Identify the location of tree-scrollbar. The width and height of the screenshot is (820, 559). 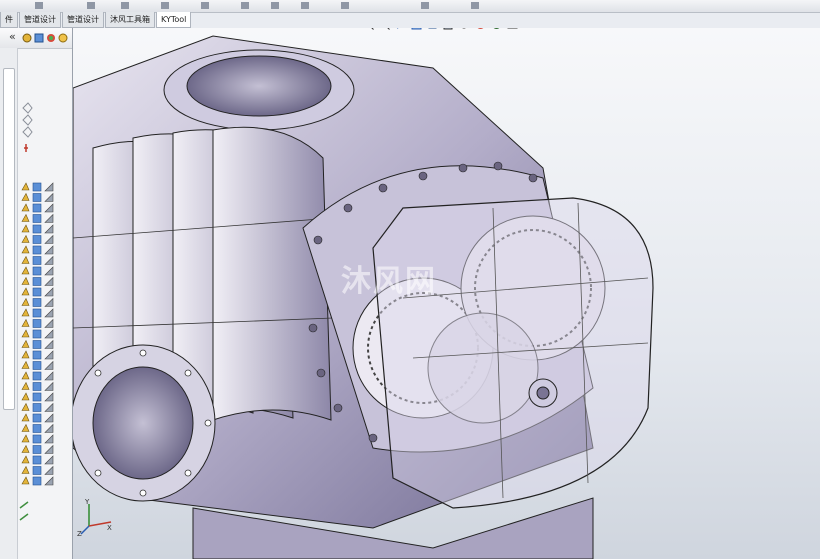
(9, 303).